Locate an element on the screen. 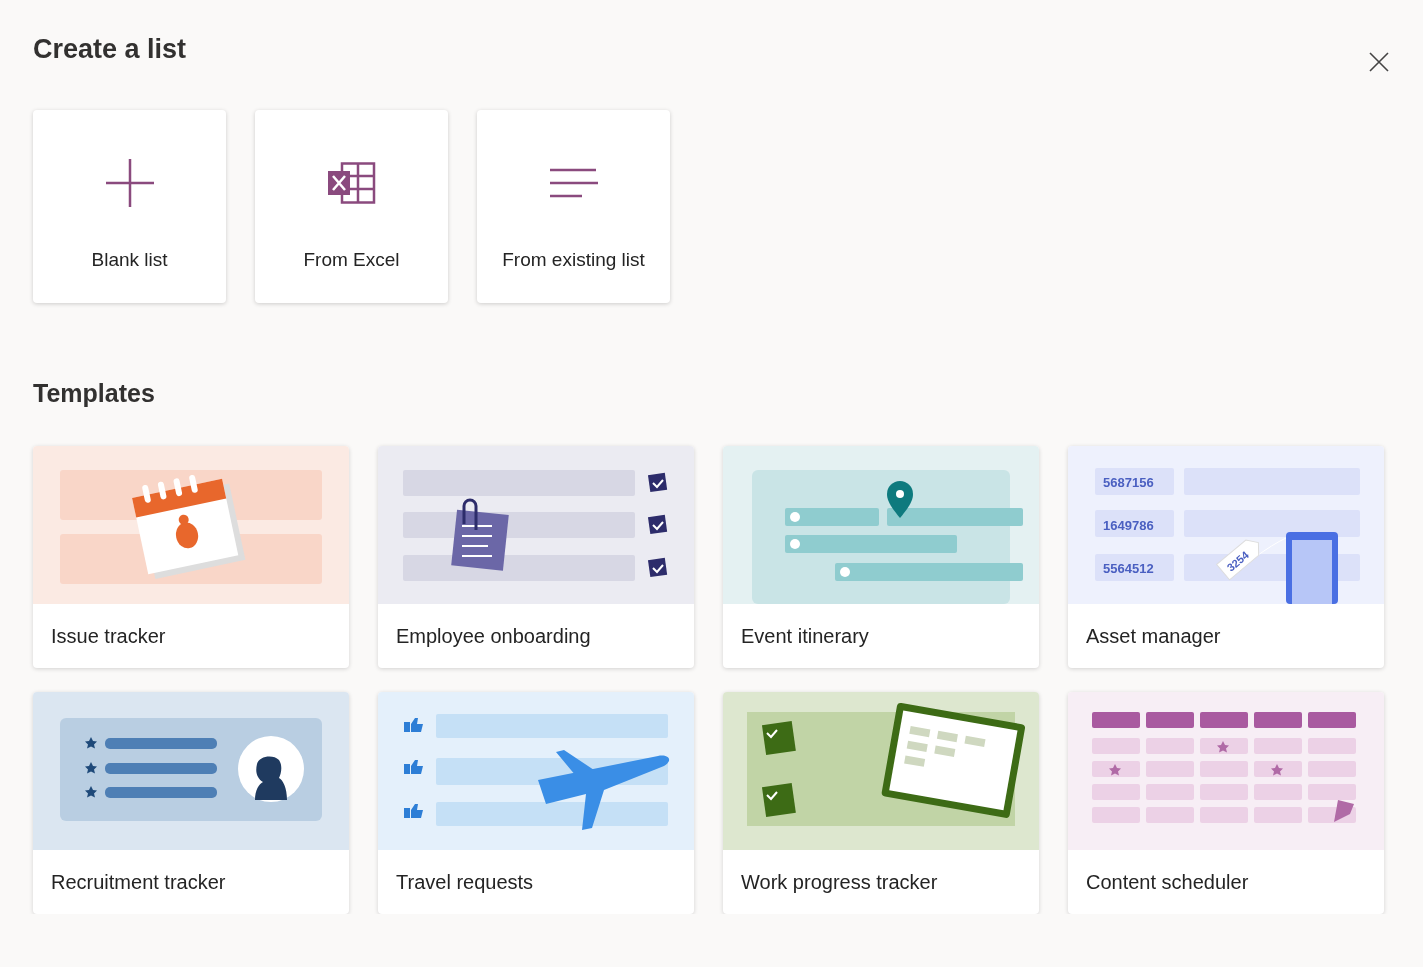  lines-icon is located at coordinates (573, 183).